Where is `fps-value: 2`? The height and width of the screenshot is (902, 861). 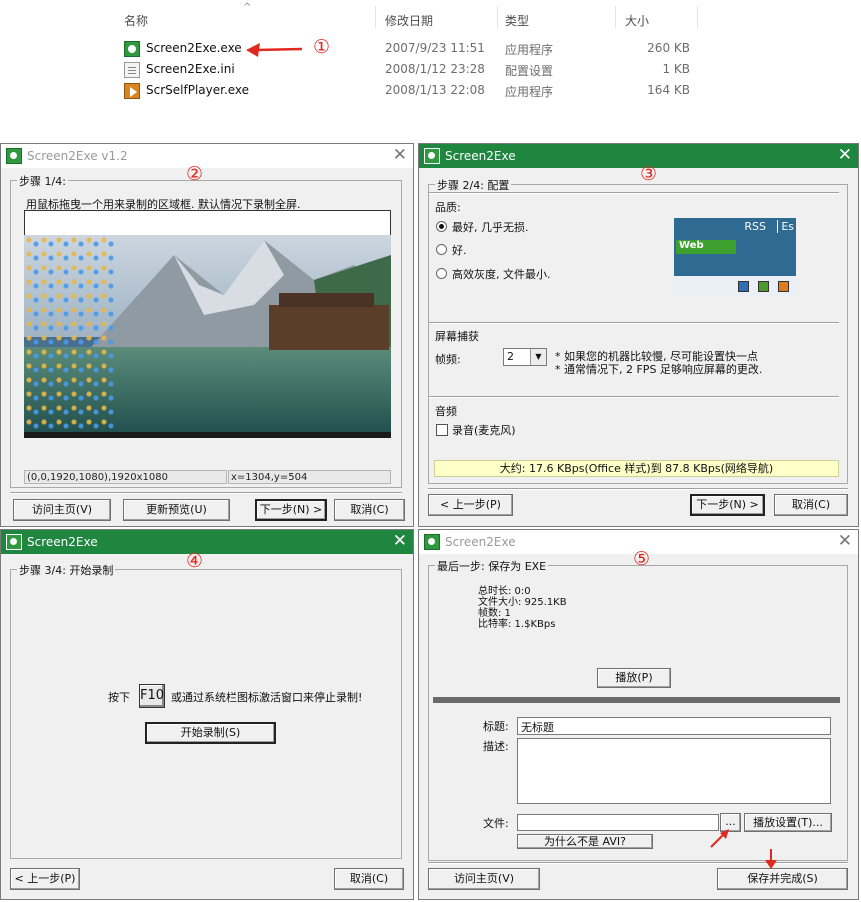 fps-value: 2 is located at coordinates (510, 356).